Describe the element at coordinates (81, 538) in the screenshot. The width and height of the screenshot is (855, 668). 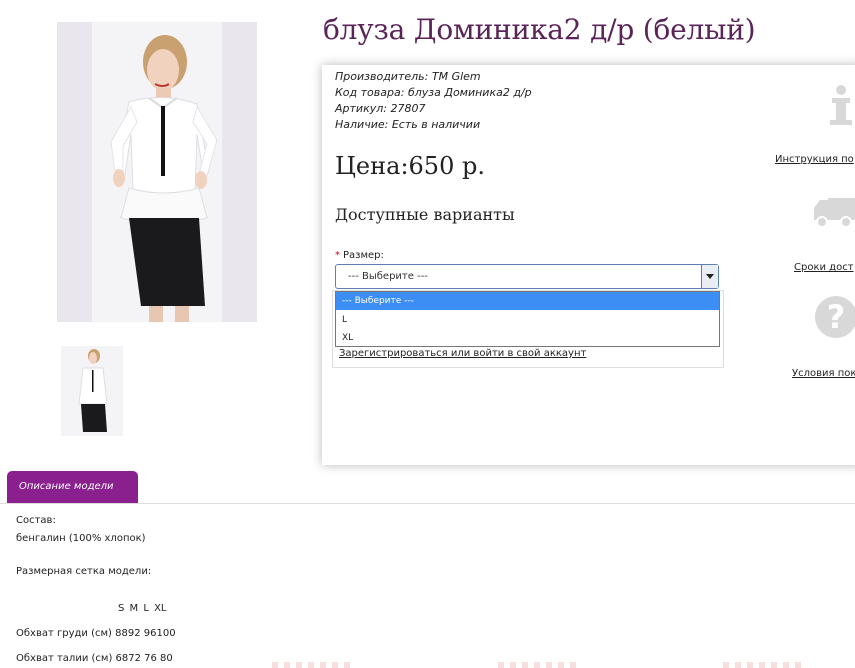
I see `composition-value: бенгалин (100% хлопок)` at that location.